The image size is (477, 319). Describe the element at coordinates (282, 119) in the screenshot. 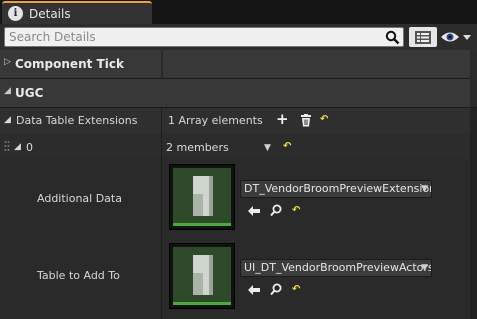

I see `add-element-icon: +` at that location.